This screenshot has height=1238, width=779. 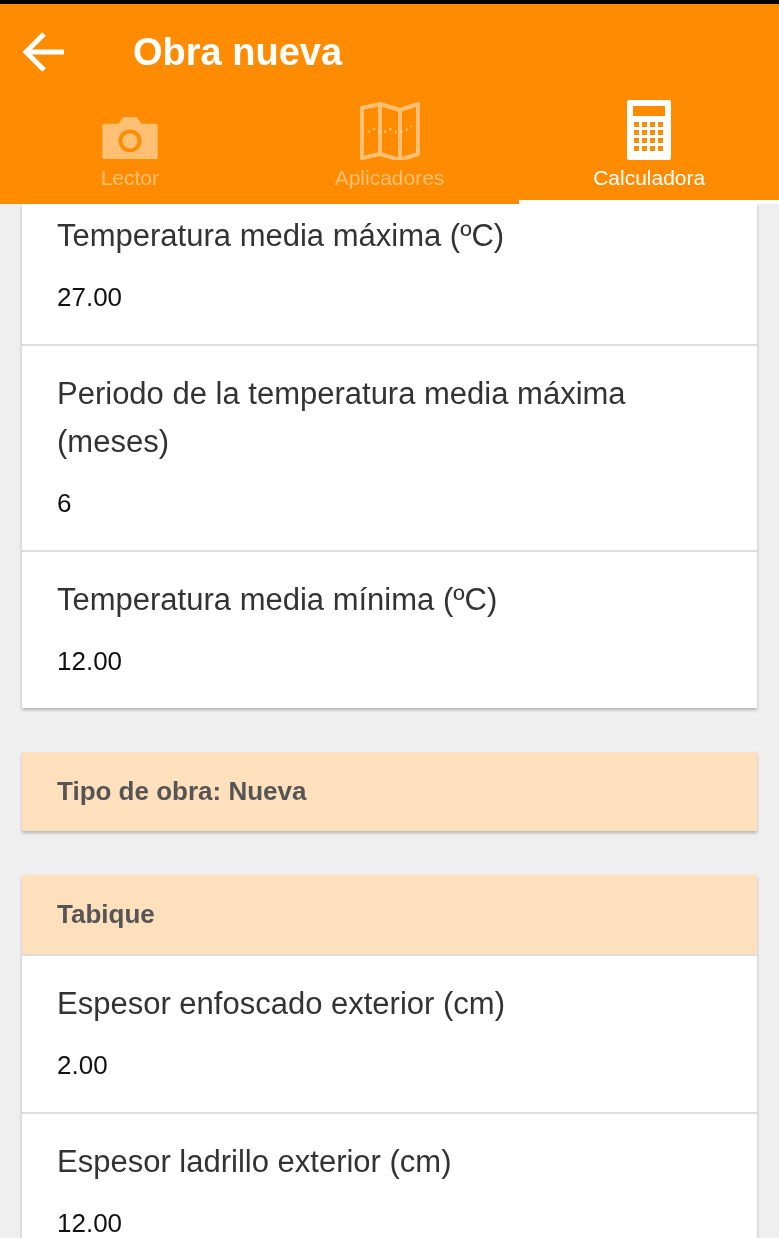 I want to click on field-label: Espesor enfoscado exterior (cm), so click(x=281, y=1004).